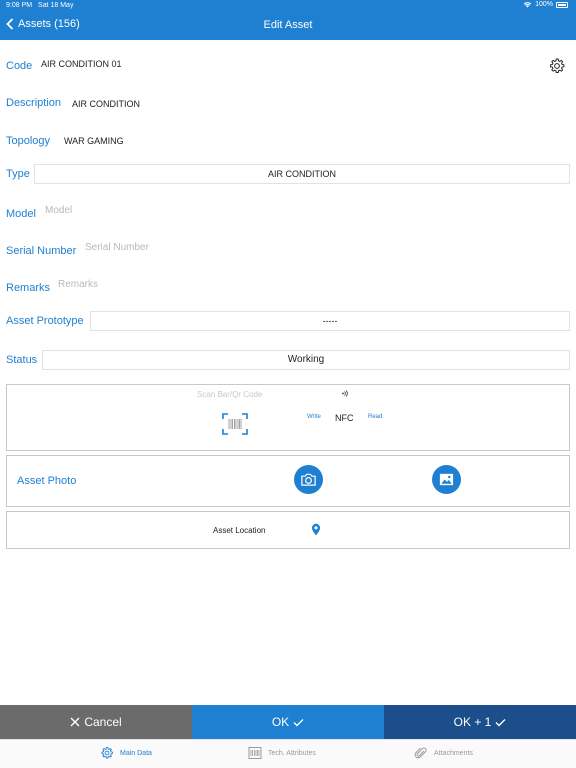 Image resolution: width=576 pixels, height=768 pixels. What do you see at coordinates (330, 321) in the screenshot?
I see `asset-prototype-select: -----` at bounding box center [330, 321].